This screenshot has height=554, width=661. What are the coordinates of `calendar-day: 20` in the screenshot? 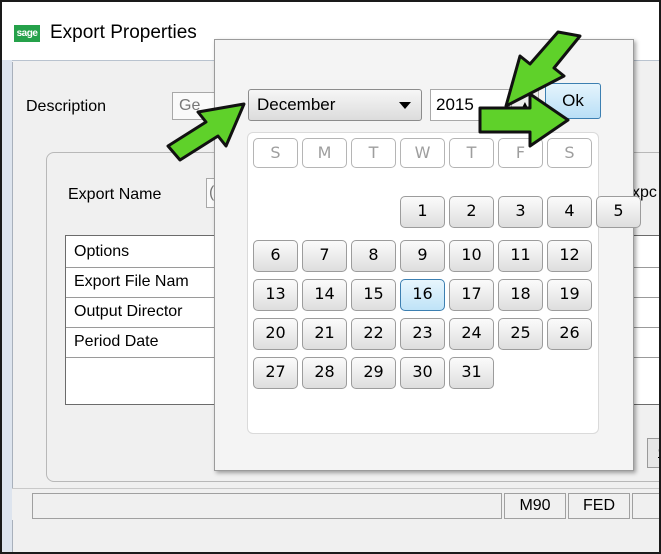 It's located at (275, 334).